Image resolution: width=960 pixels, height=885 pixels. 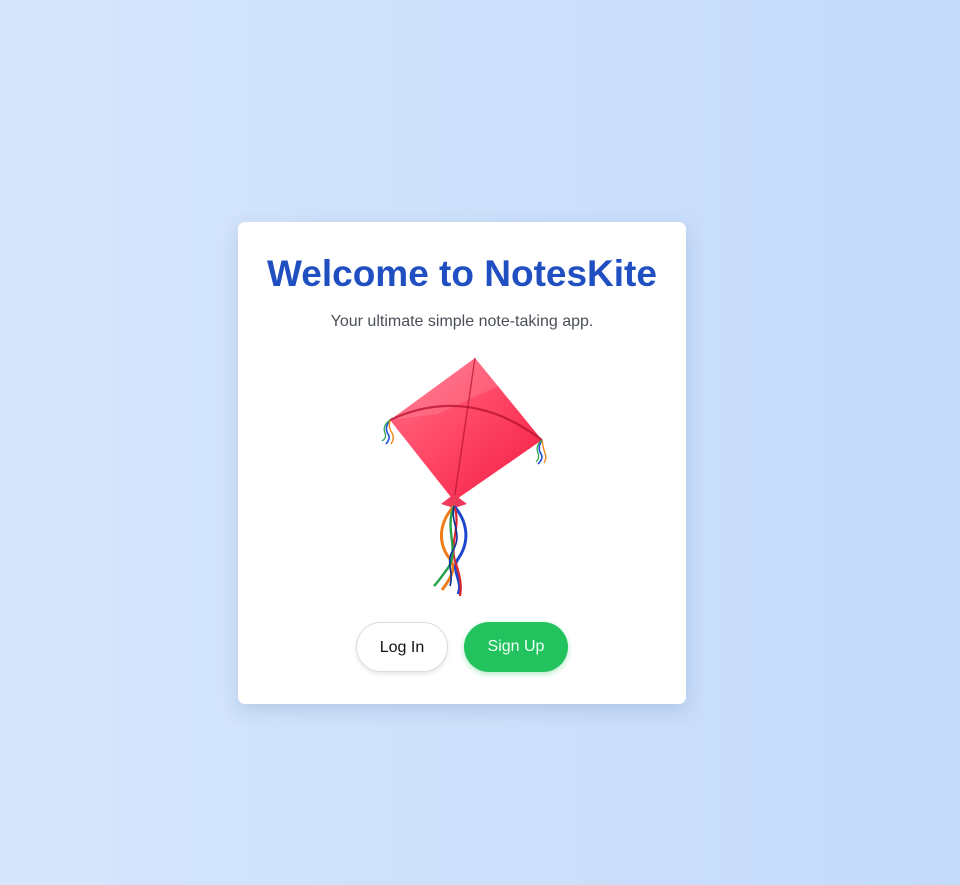 What do you see at coordinates (463, 478) in the screenshot?
I see `kite-icon` at bounding box center [463, 478].